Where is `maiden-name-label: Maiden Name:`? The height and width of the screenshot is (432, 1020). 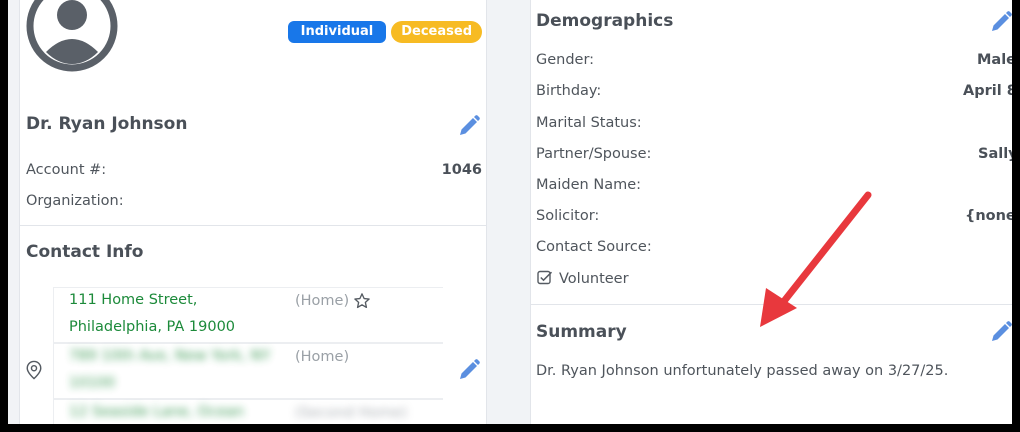 maiden-name-label: Maiden Name: is located at coordinates (589, 185).